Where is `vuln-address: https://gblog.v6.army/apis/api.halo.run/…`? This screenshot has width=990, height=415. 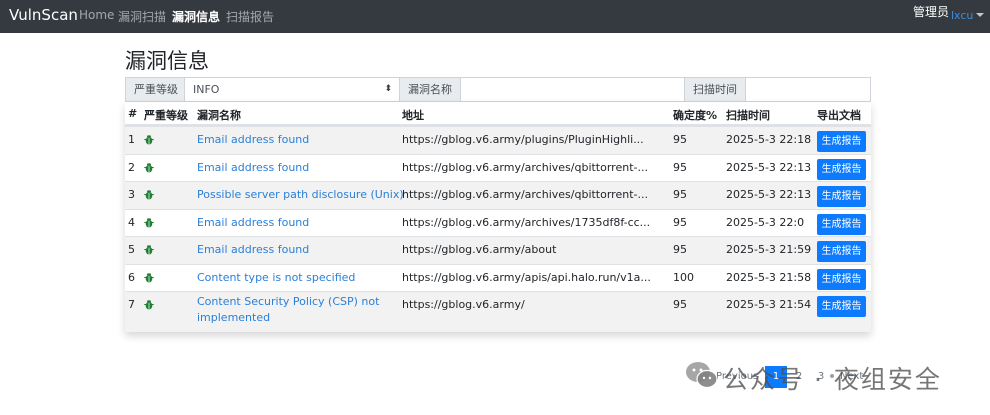 vuln-address: https://gblog.v6.army/apis/api.halo.run/… is located at coordinates (526, 277).